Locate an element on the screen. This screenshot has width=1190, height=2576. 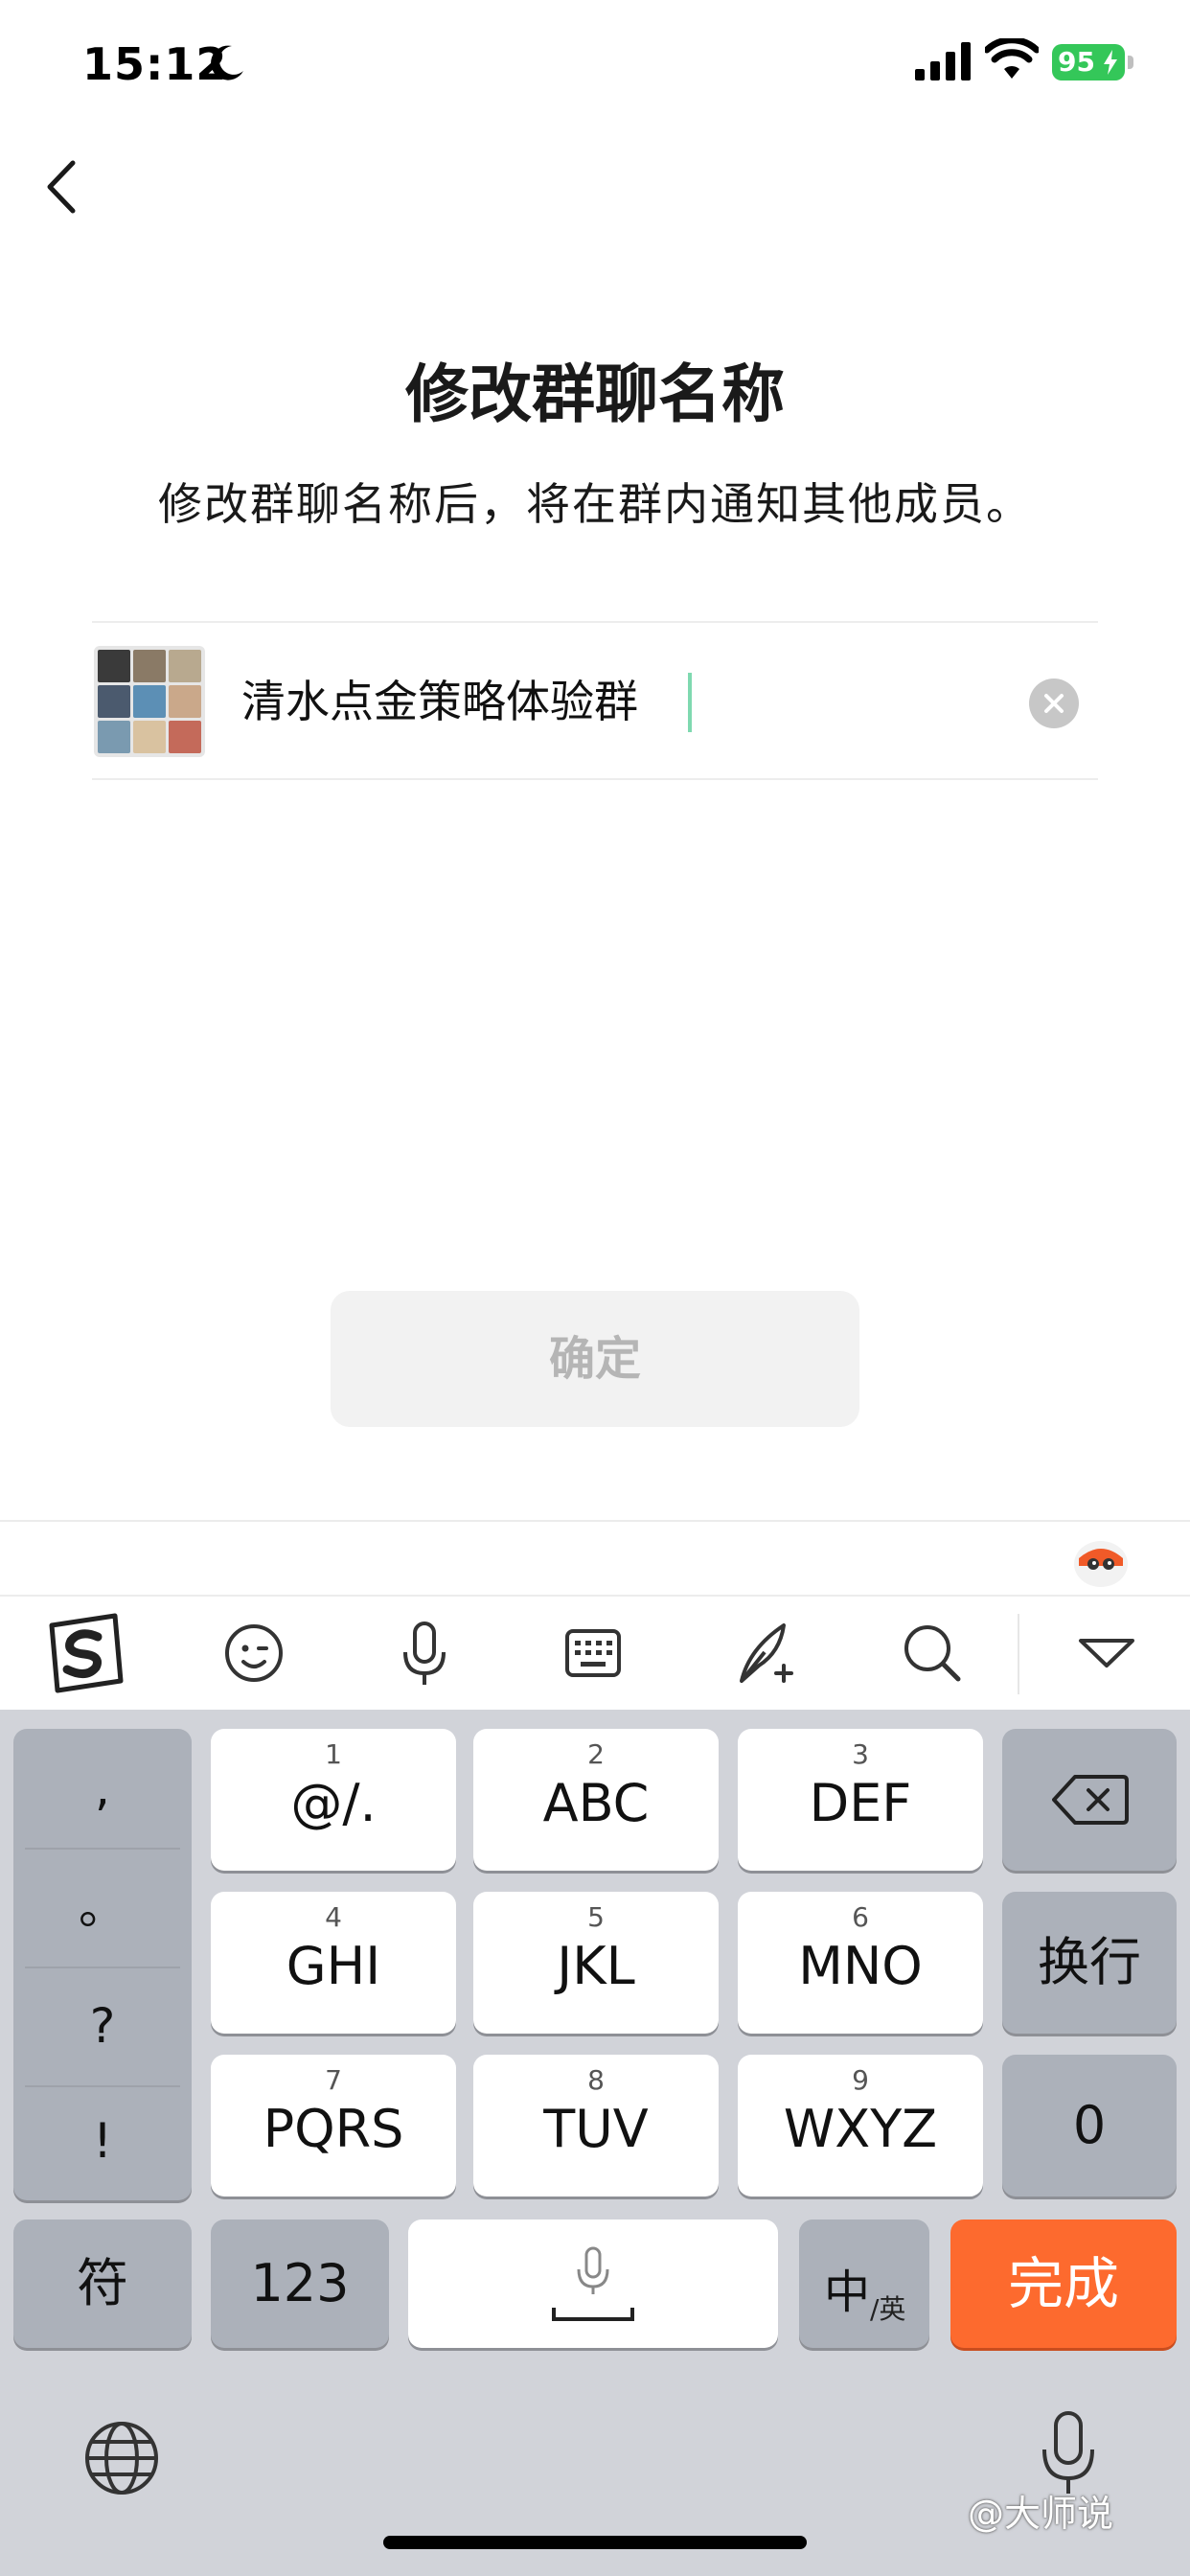
language-toggle-key: 中 /英 is located at coordinates (864, 2284).